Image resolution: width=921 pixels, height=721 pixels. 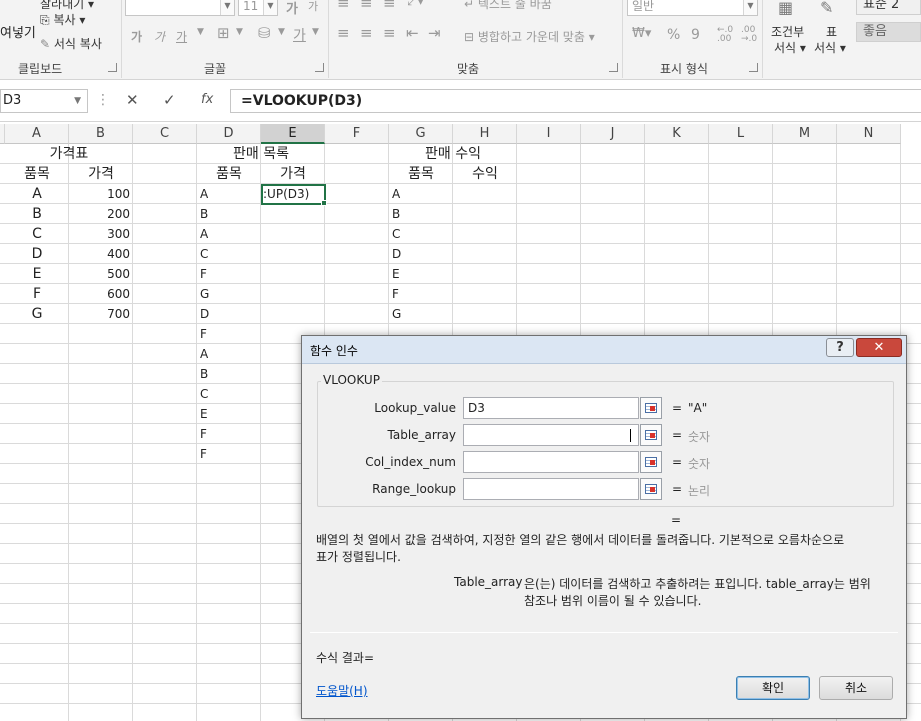 What do you see at coordinates (293, 194) in the screenshot?
I see `active-cell-E3: :UP(D3)` at bounding box center [293, 194].